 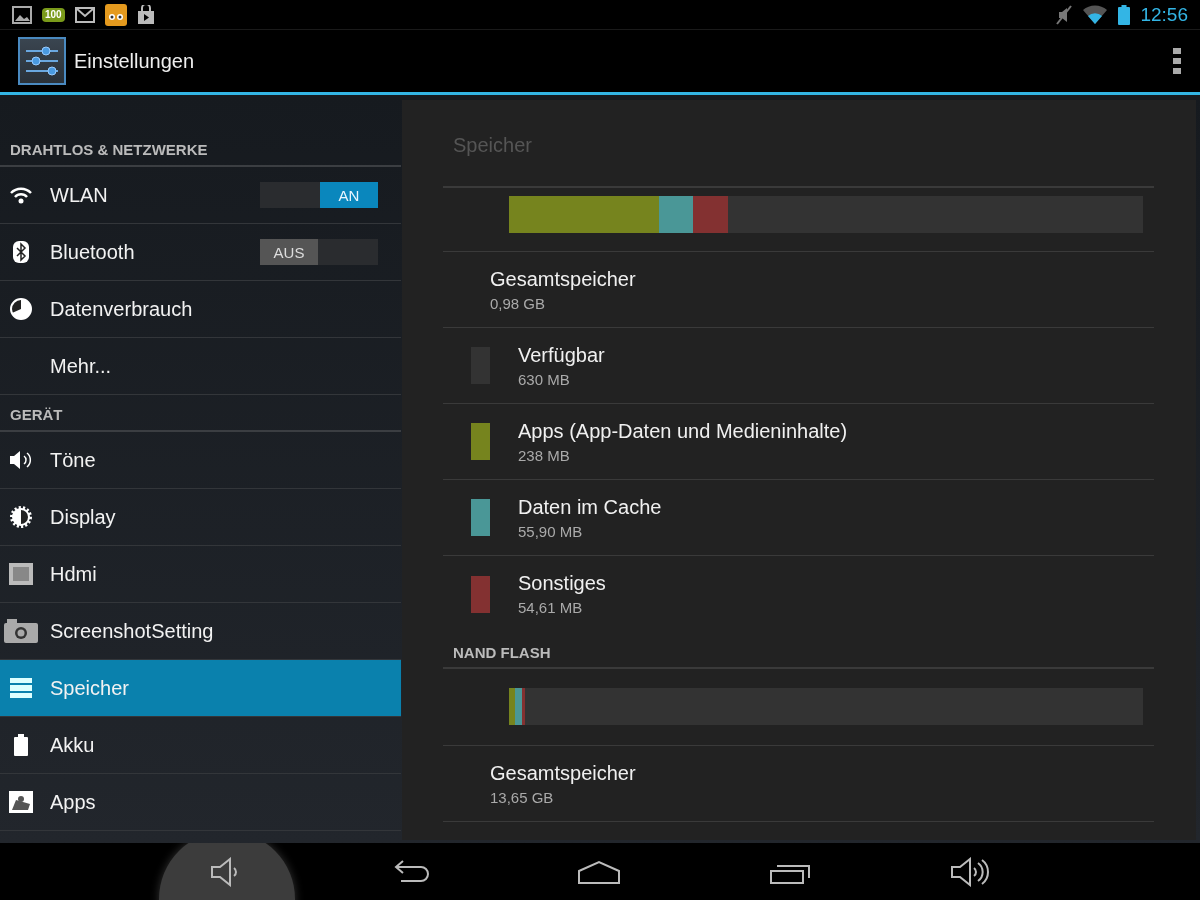 I want to click on picture-icon, so click(x=22, y=14).